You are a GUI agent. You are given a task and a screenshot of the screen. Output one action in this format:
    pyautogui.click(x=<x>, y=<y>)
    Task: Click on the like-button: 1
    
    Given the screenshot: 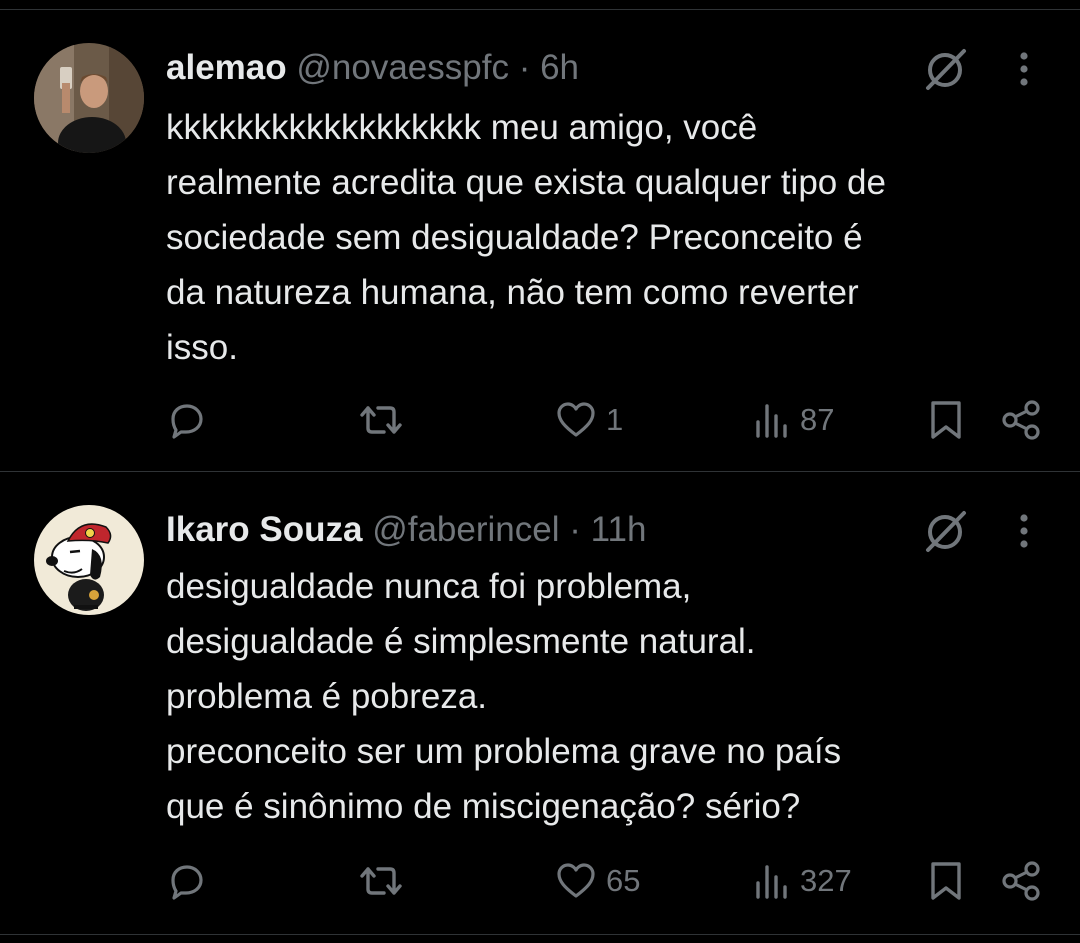 What is the action you would take?
    pyautogui.click(x=588, y=420)
    